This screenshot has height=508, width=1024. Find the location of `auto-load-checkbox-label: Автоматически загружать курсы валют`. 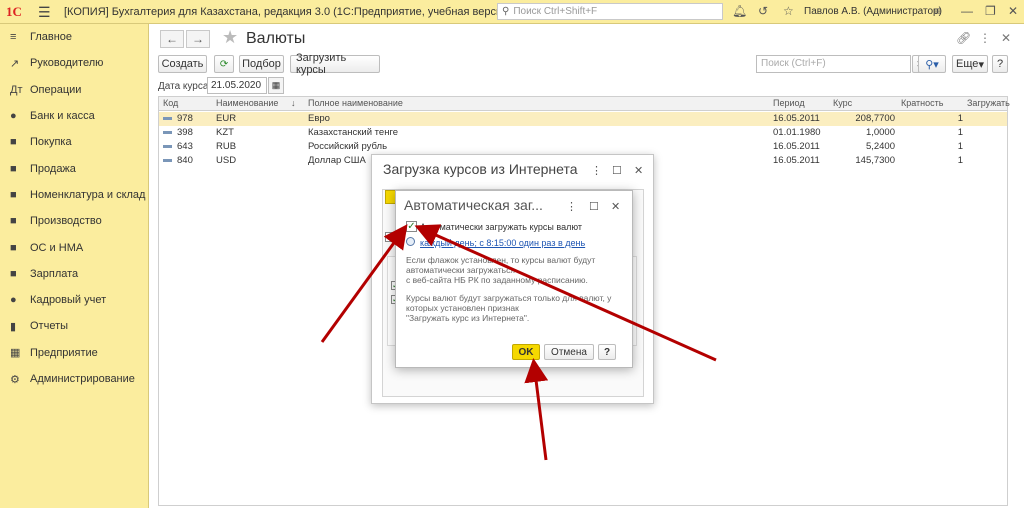

auto-load-checkbox-label: Автоматически загружать курсы валют is located at coordinates (501, 227).